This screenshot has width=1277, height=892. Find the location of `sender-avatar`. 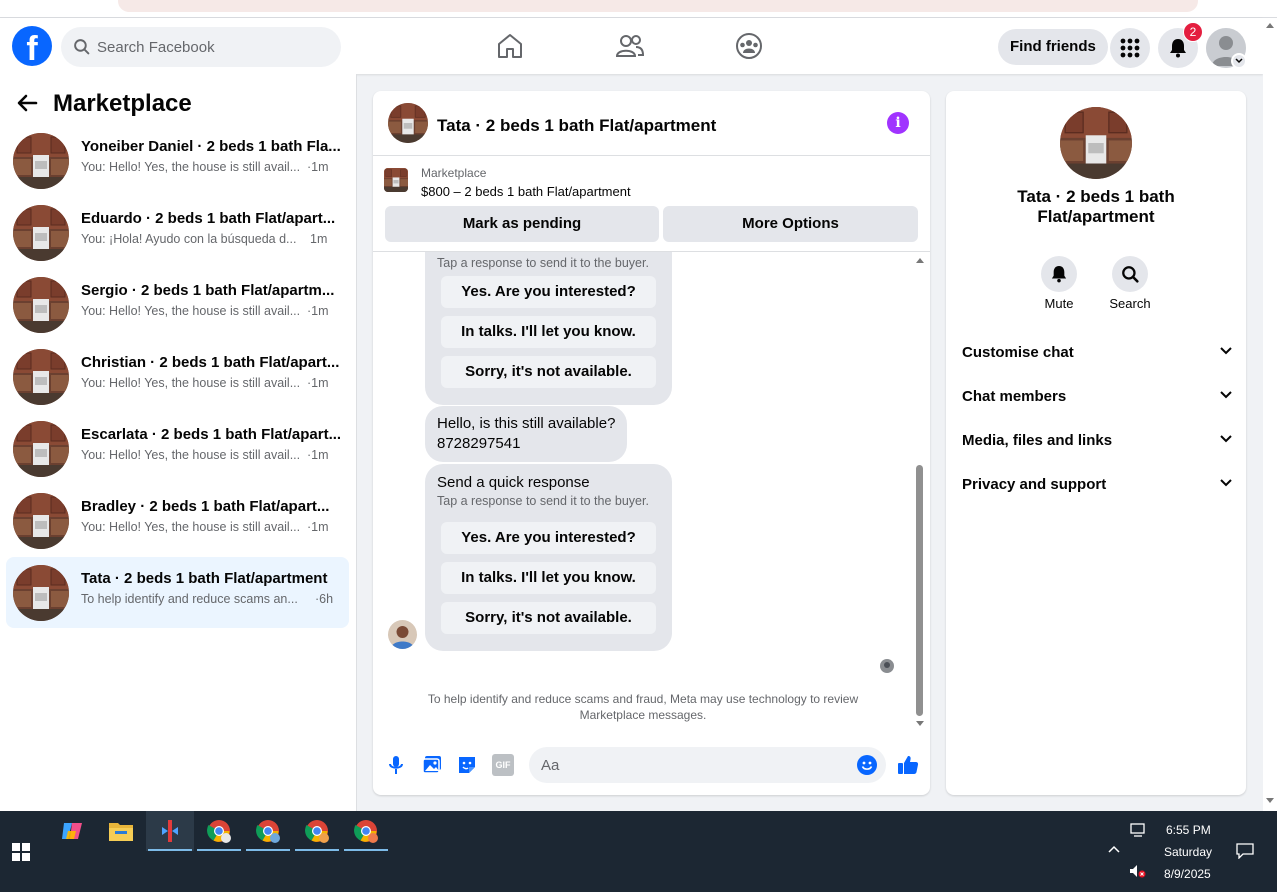

sender-avatar is located at coordinates (402, 634).